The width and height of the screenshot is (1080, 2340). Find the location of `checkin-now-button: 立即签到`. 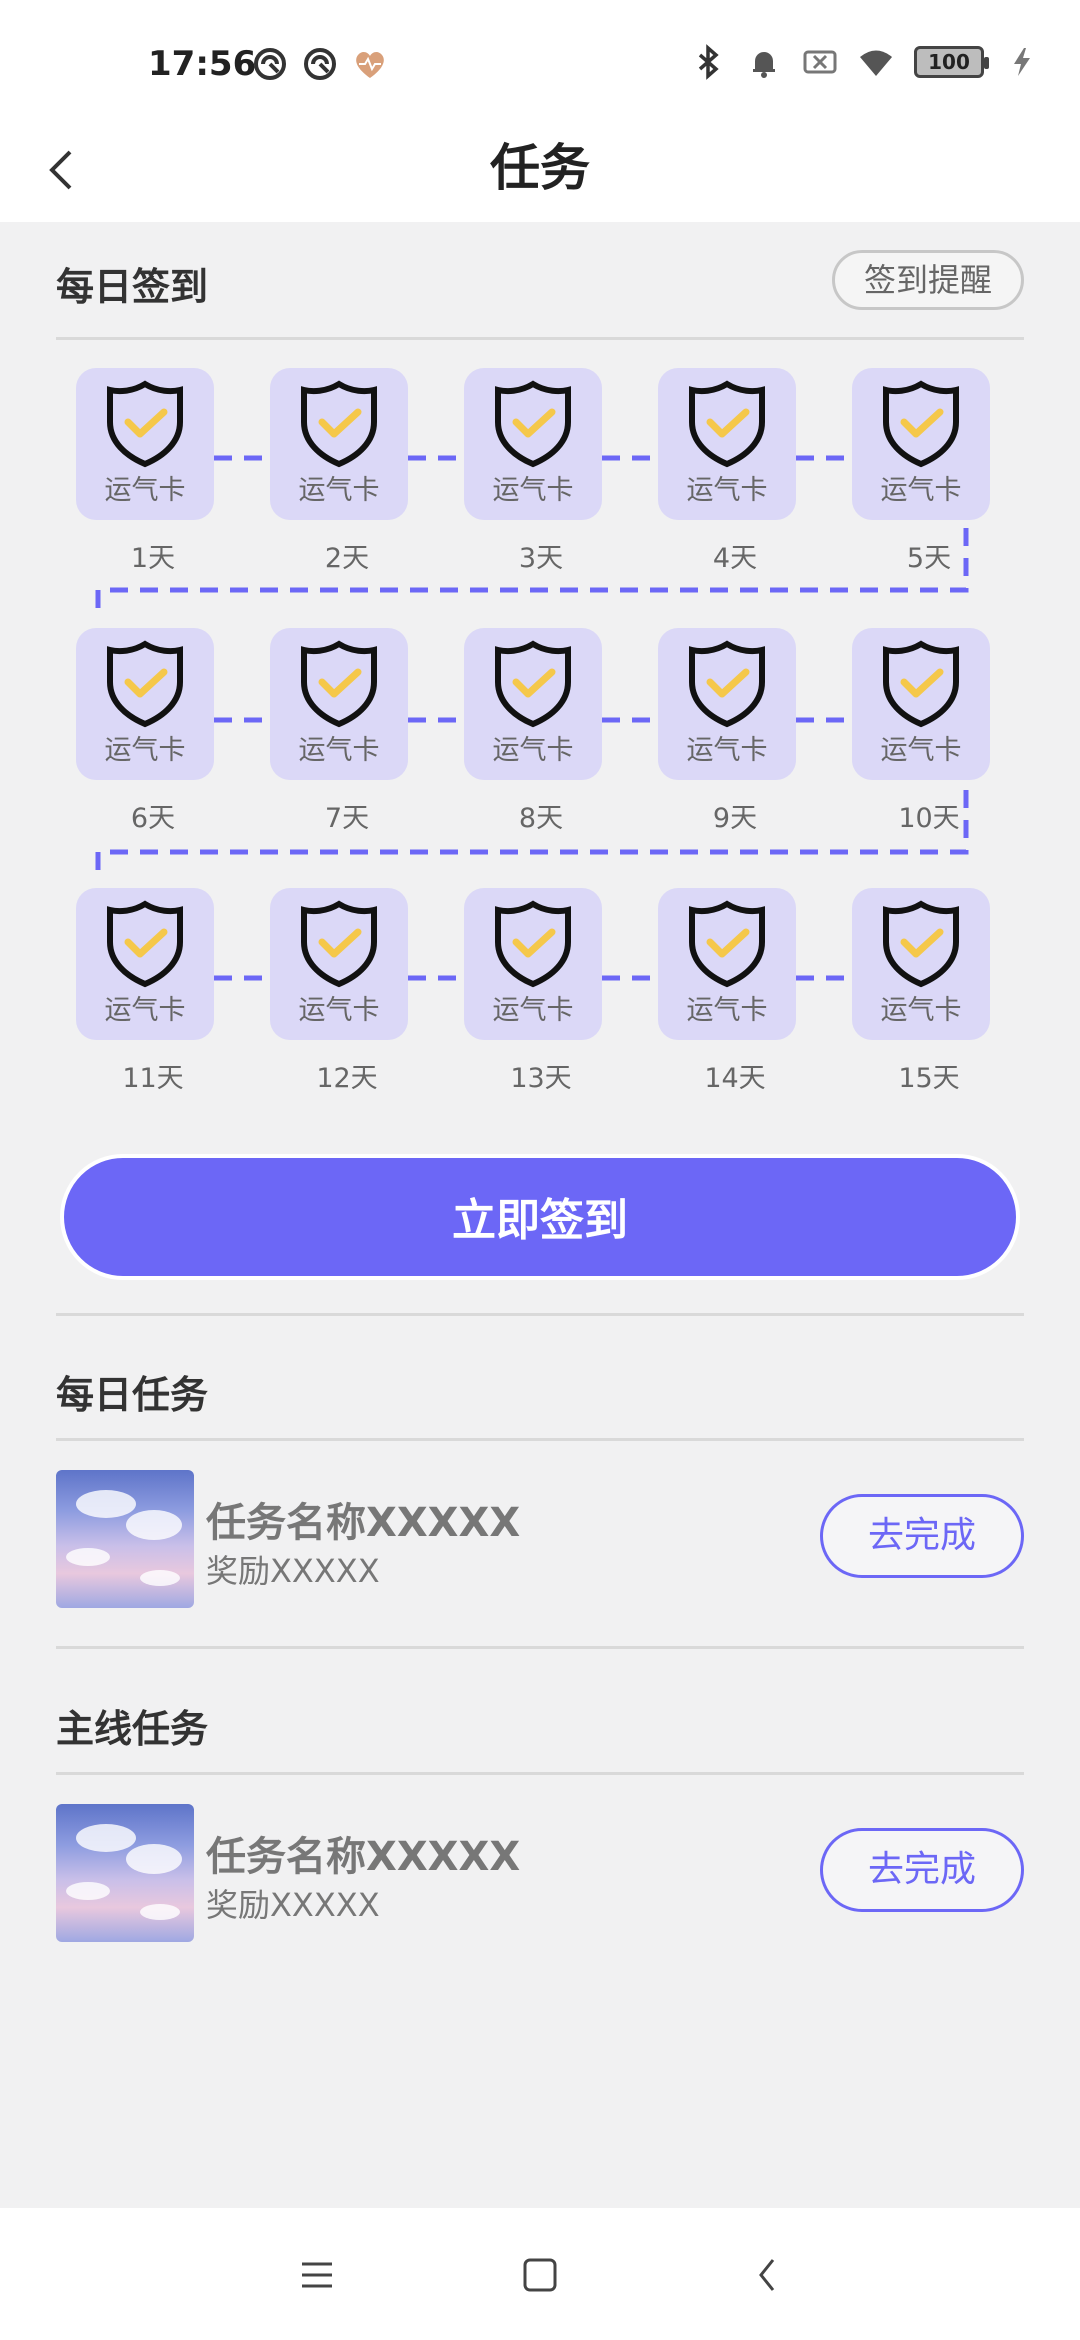

checkin-now-button: 立即签到 is located at coordinates (540, 1217).